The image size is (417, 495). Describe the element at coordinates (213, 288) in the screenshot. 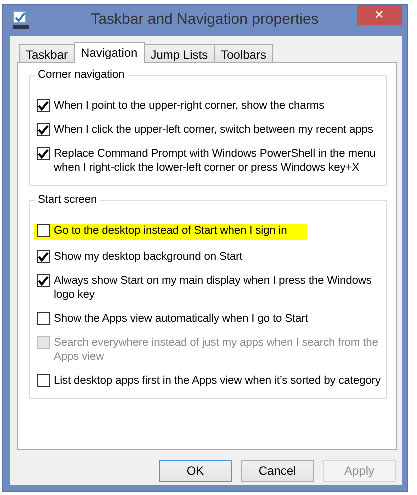

I see `checkbox-label: Always show Start on my main display when I press the Windows logo key` at that location.